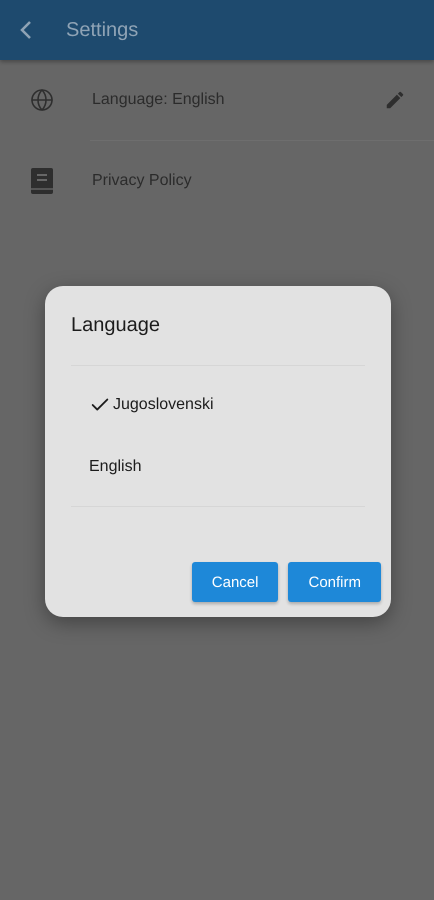  Describe the element at coordinates (115, 325) in the screenshot. I see `dialog-title: Language` at that location.